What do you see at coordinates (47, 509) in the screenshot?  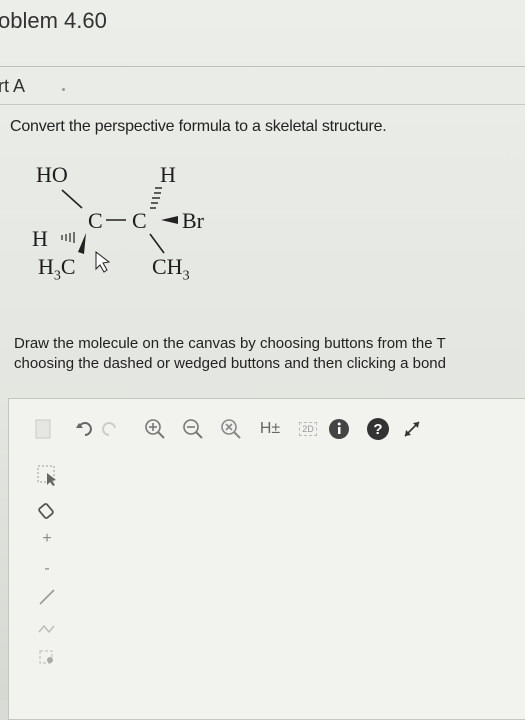 I see `eraser-icon` at bounding box center [47, 509].